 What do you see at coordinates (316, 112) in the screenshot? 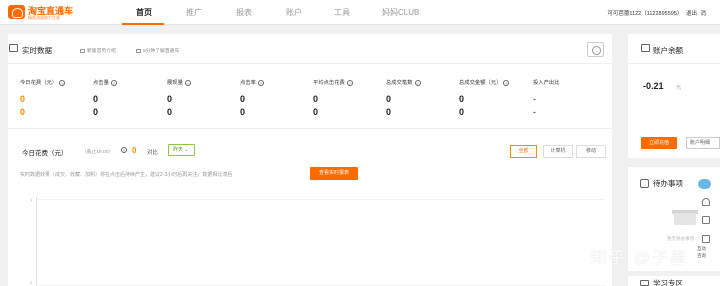
I see `metric-cpc-compare: 0` at bounding box center [316, 112].